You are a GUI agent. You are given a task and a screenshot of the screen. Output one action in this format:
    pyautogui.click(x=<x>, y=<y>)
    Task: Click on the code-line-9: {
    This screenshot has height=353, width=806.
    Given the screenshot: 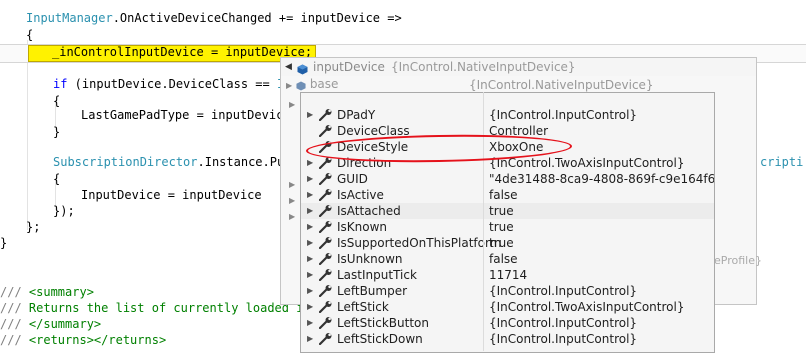 What is the action you would take?
    pyautogui.click(x=56, y=179)
    